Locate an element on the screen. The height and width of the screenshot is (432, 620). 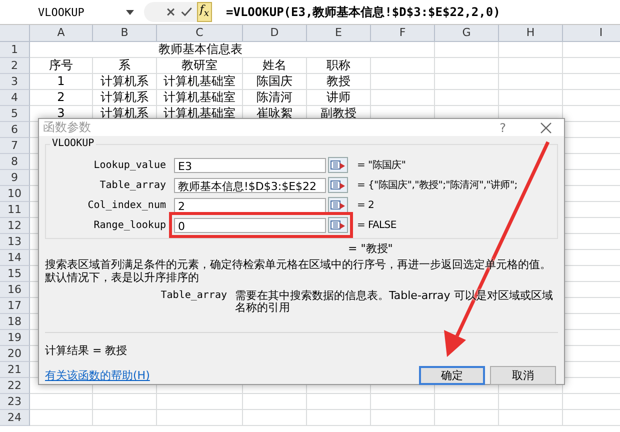
argument-label: Col_index_num is located at coordinates (126, 205).